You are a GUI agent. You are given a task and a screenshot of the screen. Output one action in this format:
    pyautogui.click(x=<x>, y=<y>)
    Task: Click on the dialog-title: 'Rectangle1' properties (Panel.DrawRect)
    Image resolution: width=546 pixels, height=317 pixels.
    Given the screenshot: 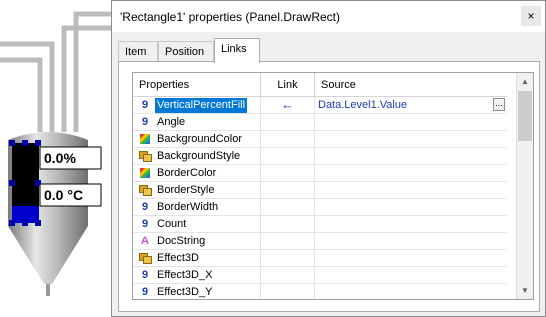 What is the action you would take?
    pyautogui.click(x=230, y=17)
    